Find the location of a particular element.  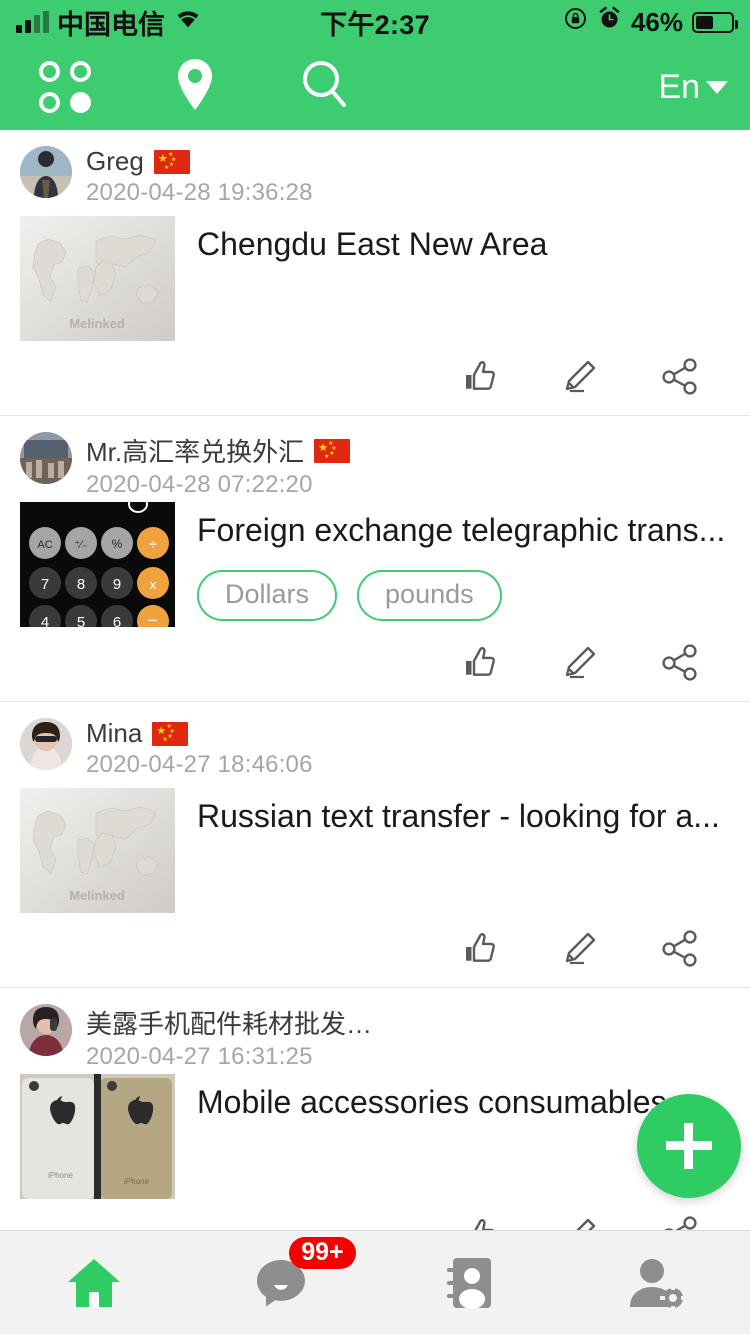

svg-text: 8 is located at coordinates (81, 584).